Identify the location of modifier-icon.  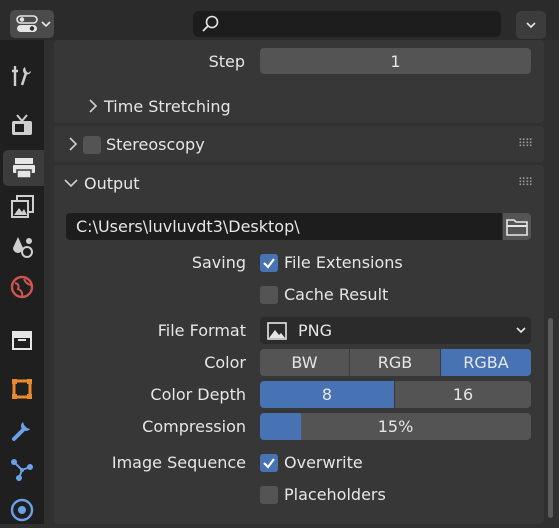
(21, 431).